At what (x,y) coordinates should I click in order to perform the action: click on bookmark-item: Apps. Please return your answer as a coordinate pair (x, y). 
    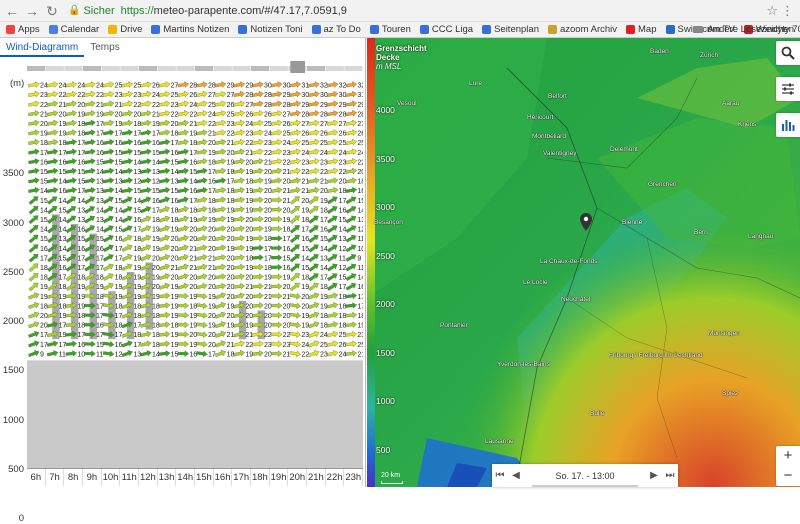
    Looking at the image, I should click on (23, 29).